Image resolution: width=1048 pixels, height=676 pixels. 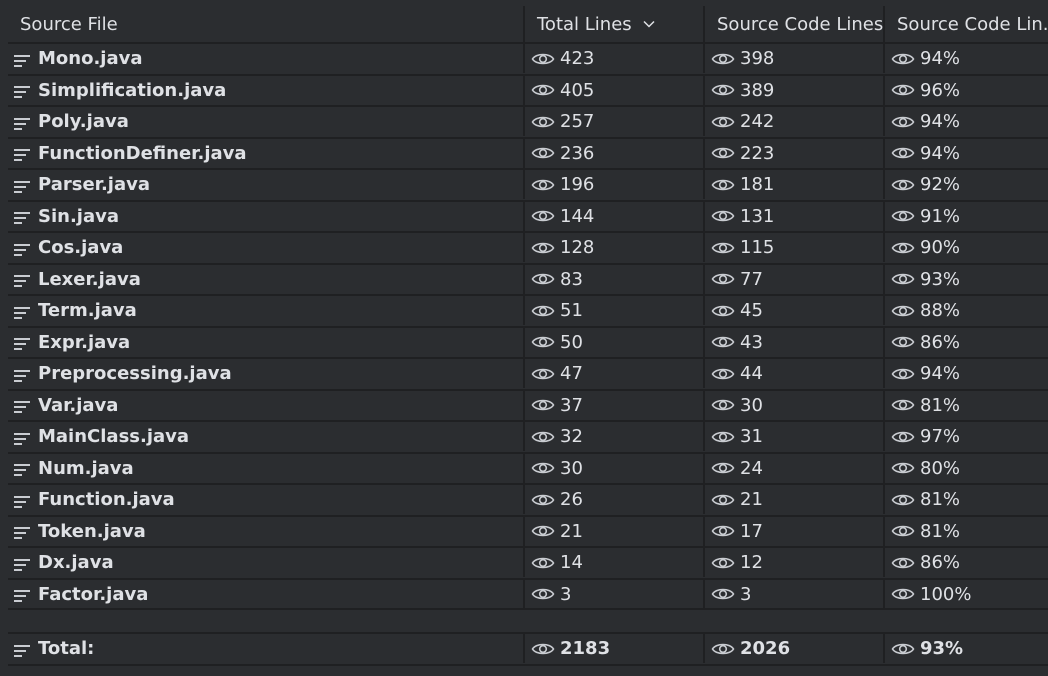 What do you see at coordinates (528, 435) in the screenshot?
I see `table-row: MainClass.java 32 31 97%` at bounding box center [528, 435].